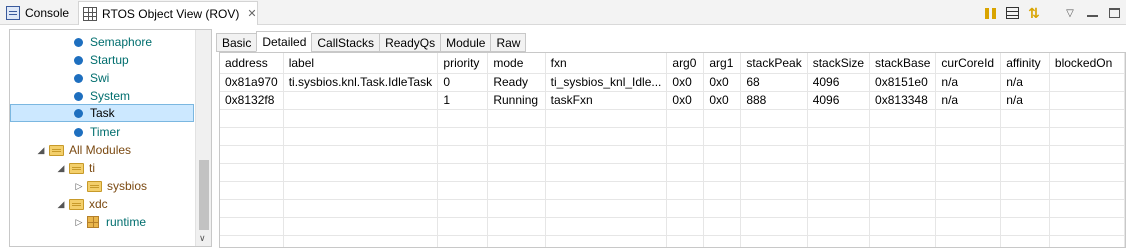 This screenshot has width=1126, height=249. I want to click on tree-item-runtime: ▷ runtime, so click(102, 222).